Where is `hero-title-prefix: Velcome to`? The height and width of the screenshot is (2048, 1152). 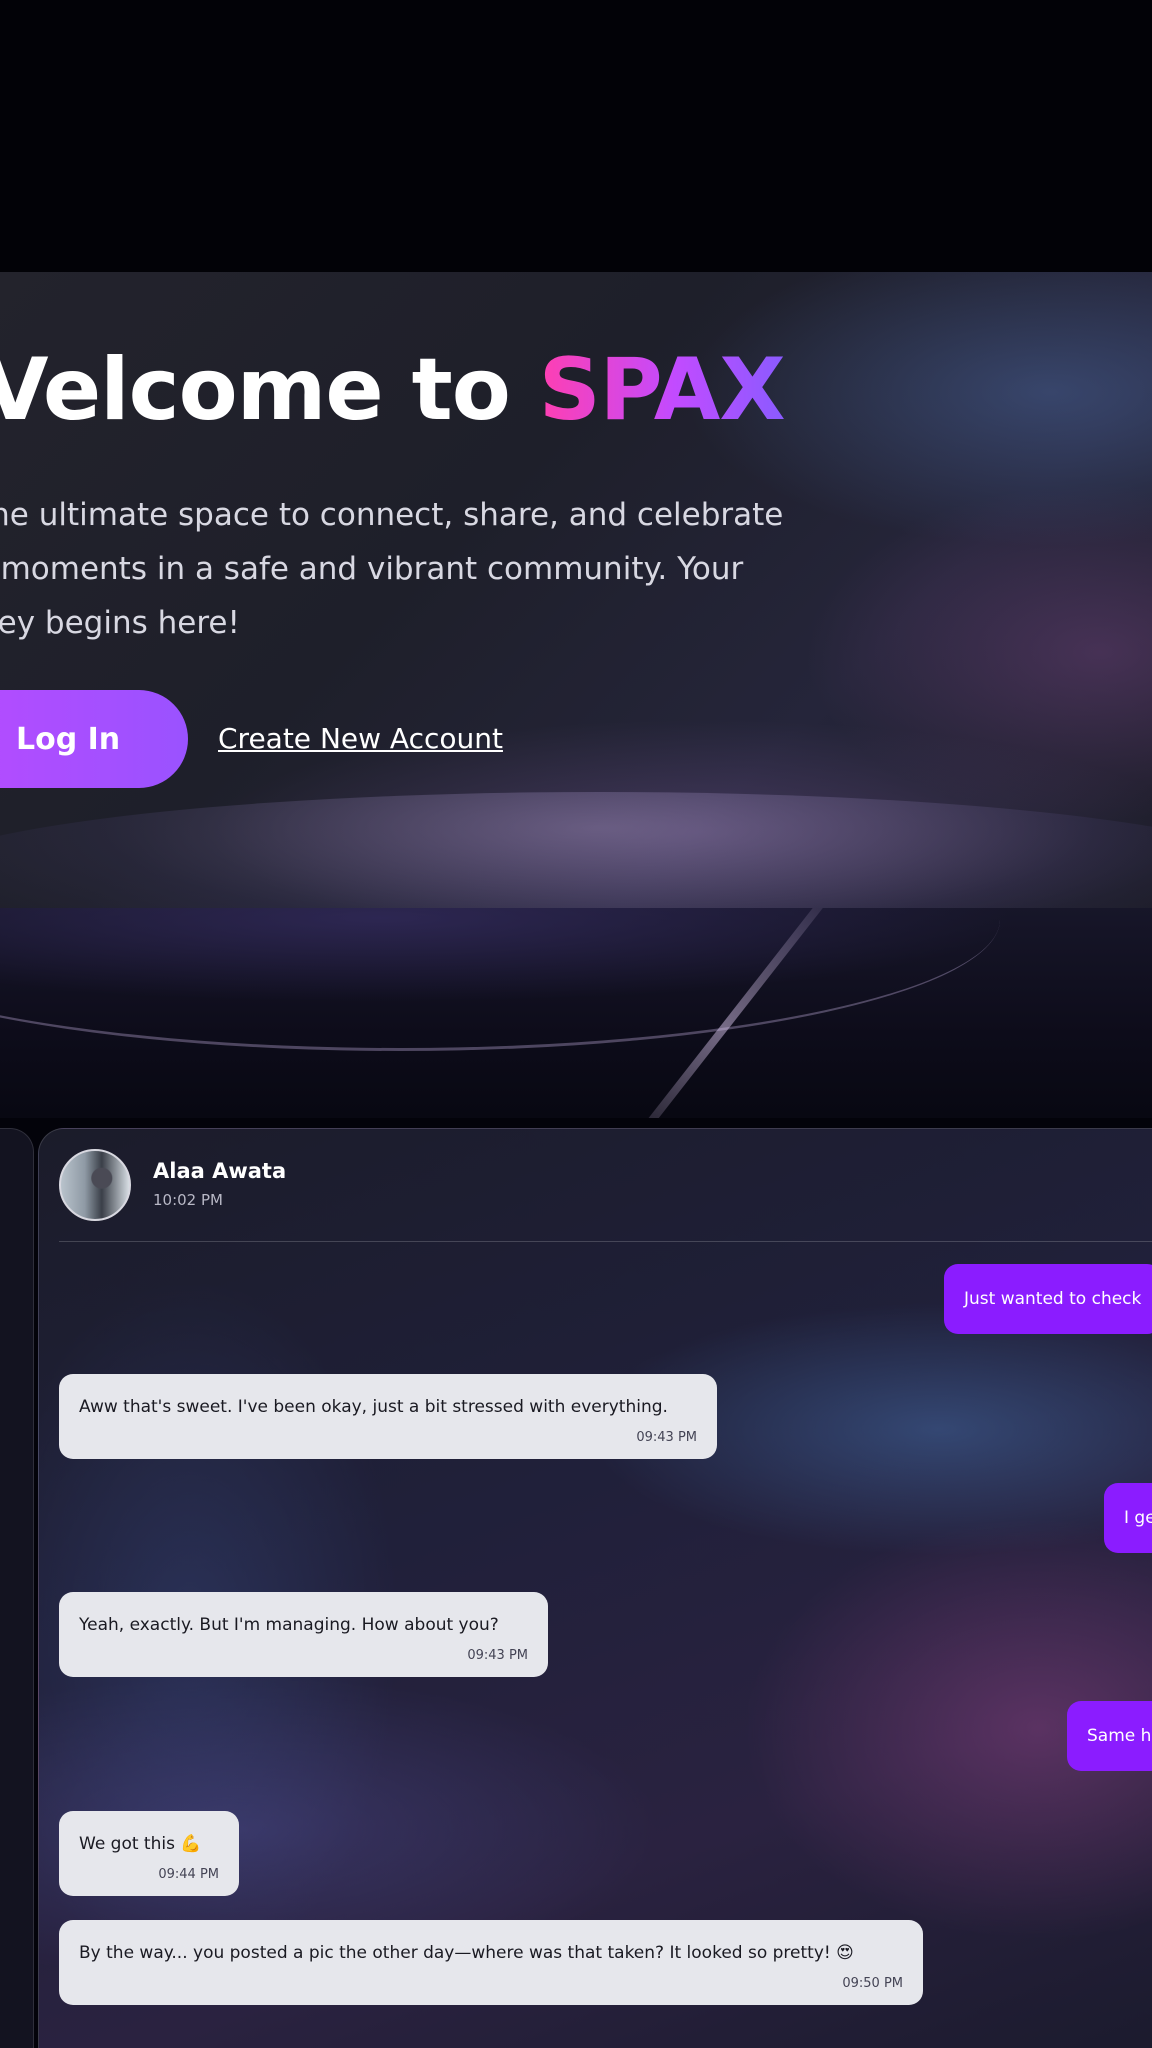 hero-title-prefix: Velcome to is located at coordinates (269, 390).